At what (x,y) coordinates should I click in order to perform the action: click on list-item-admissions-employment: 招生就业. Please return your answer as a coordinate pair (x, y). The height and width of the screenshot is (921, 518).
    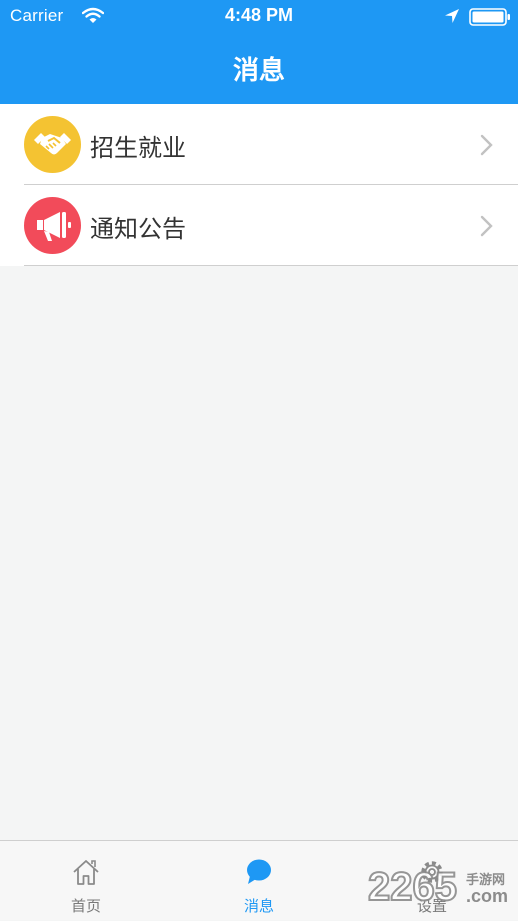
    Looking at the image, I should click on (259, 144).